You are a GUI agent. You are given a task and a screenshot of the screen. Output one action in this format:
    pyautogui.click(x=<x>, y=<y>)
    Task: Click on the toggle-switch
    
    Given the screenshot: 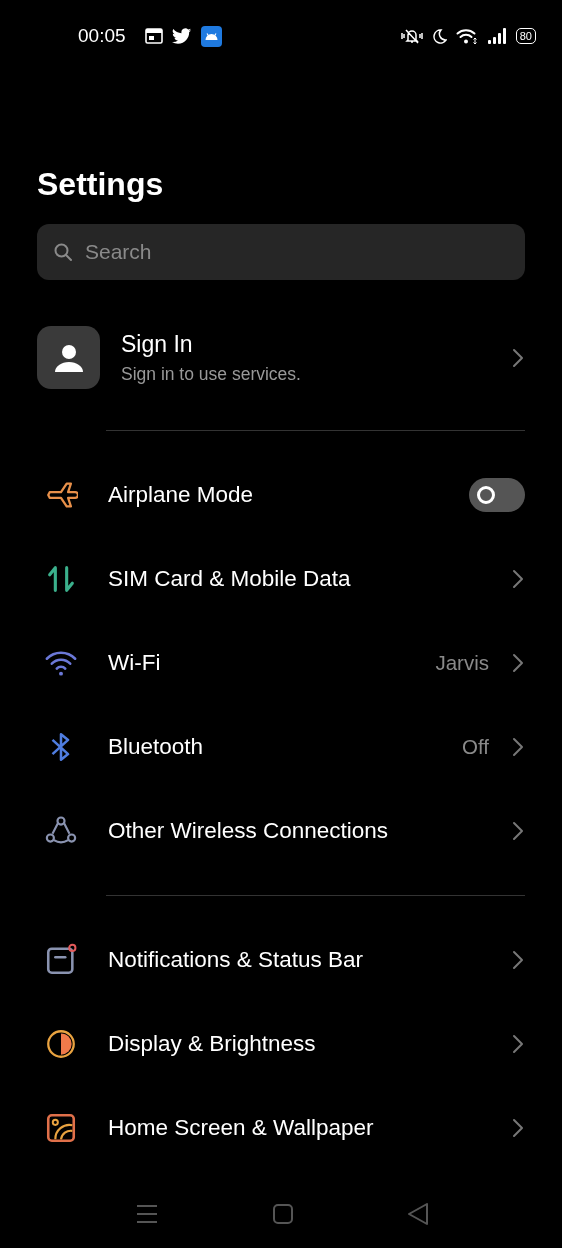 What is the action you would take?
    pyautogui.click(x=497, y=495)
    